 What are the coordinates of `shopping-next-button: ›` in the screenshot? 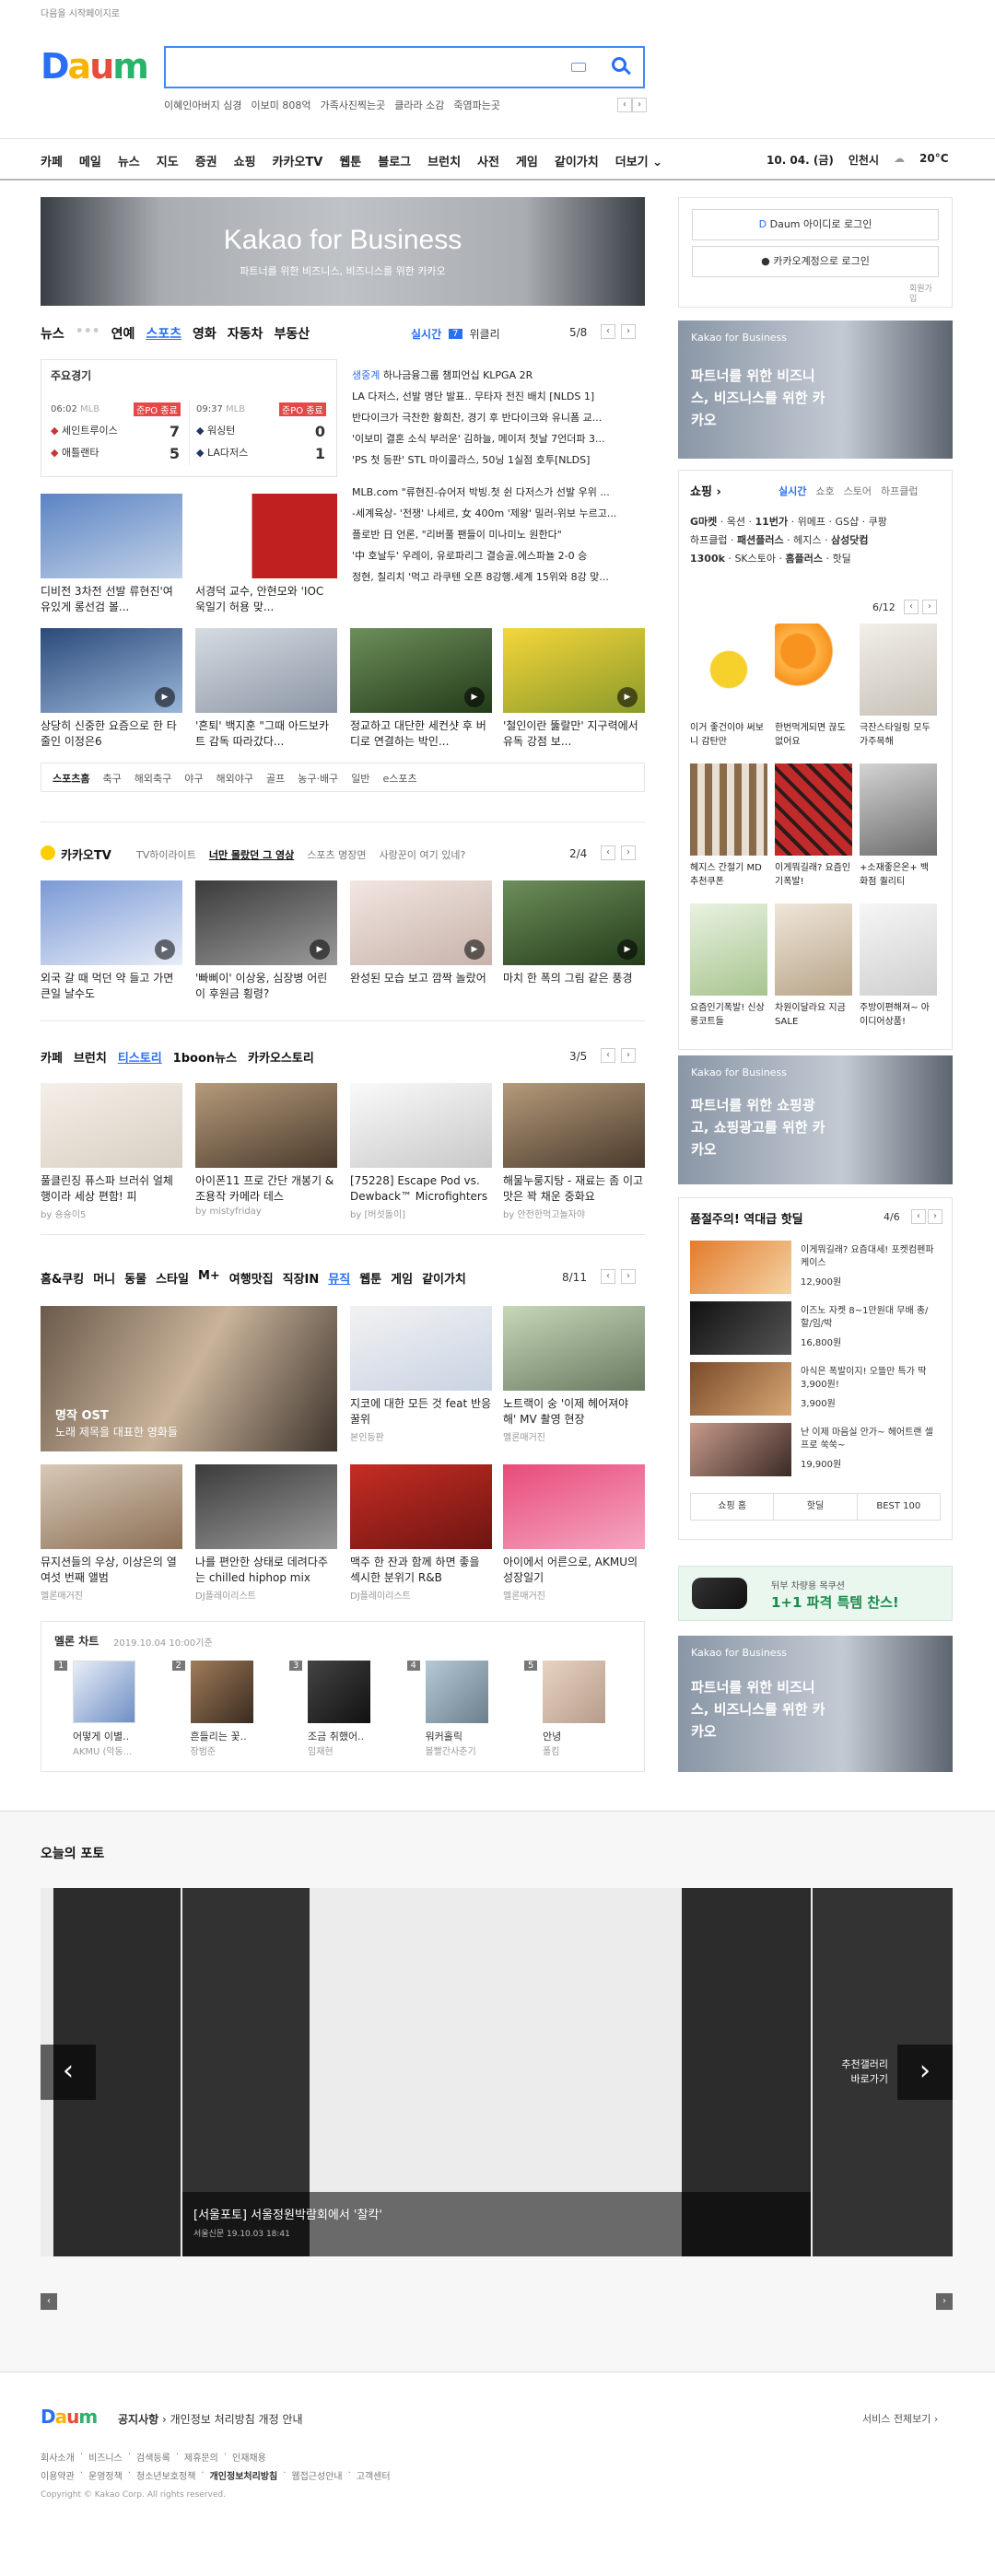 It's located at (930, 607).